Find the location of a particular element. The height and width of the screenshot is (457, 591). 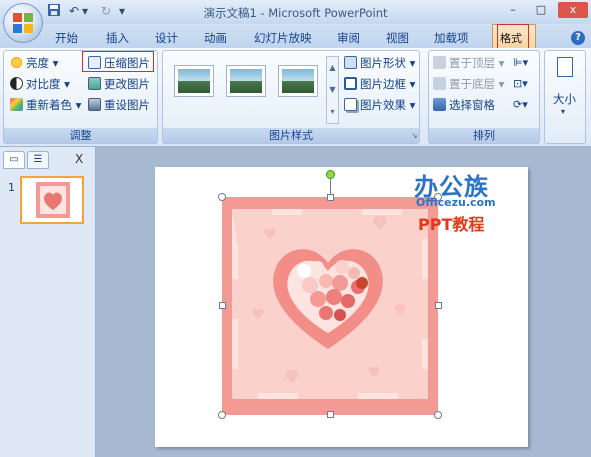

slide-number: 1 is located at coordinates (11, 187).